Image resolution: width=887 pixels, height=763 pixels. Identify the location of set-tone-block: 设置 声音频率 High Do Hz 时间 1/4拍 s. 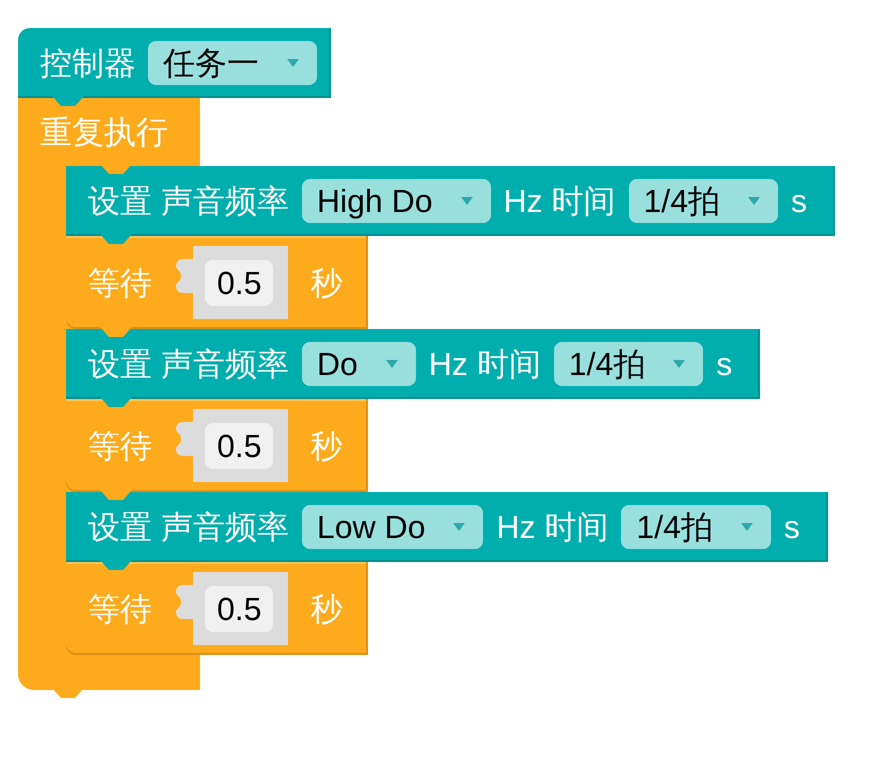
(450, 201).